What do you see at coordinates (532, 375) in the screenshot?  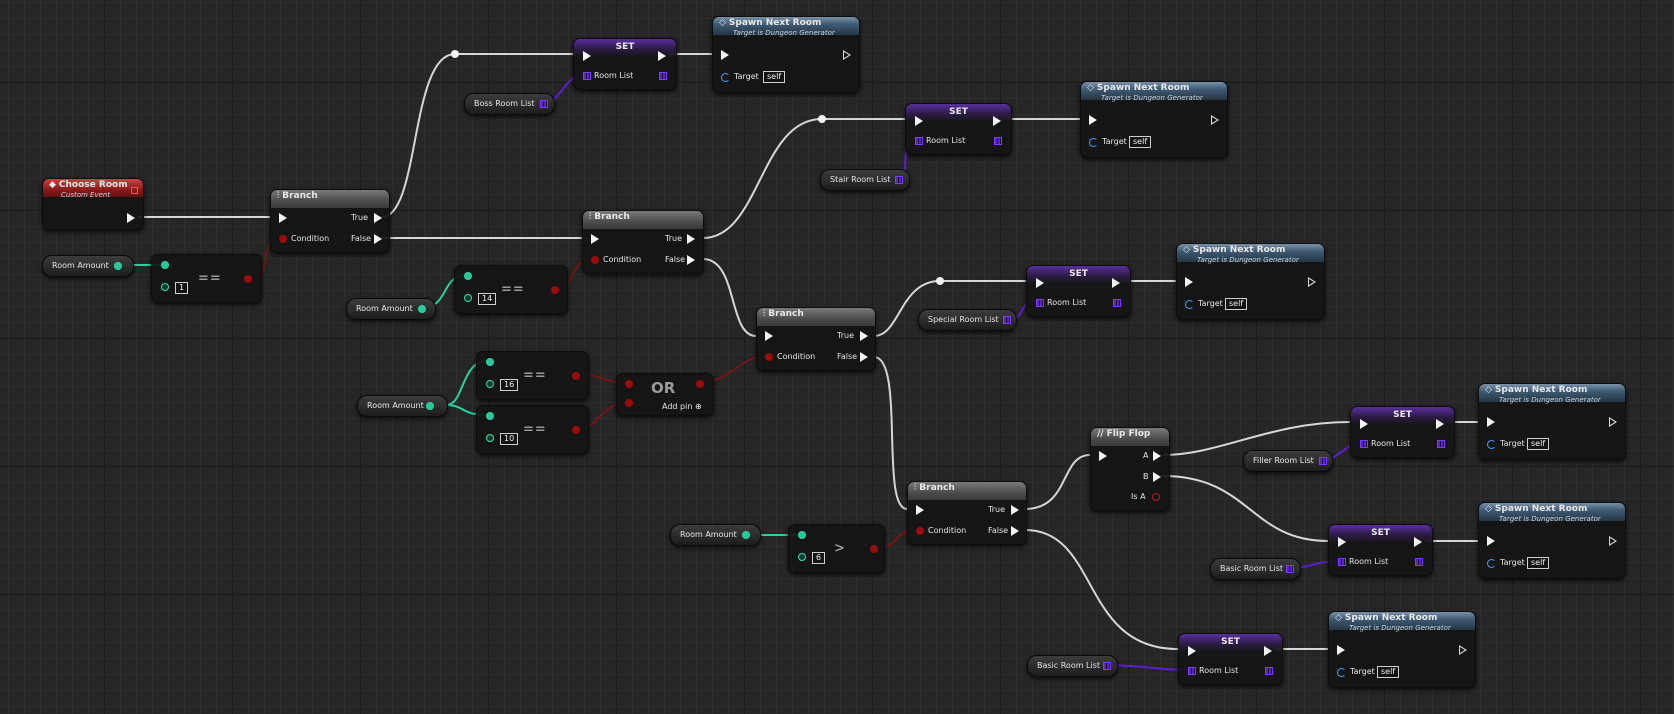 I see `equals-node-3: 16 ==` at bounding box center [532, 375].